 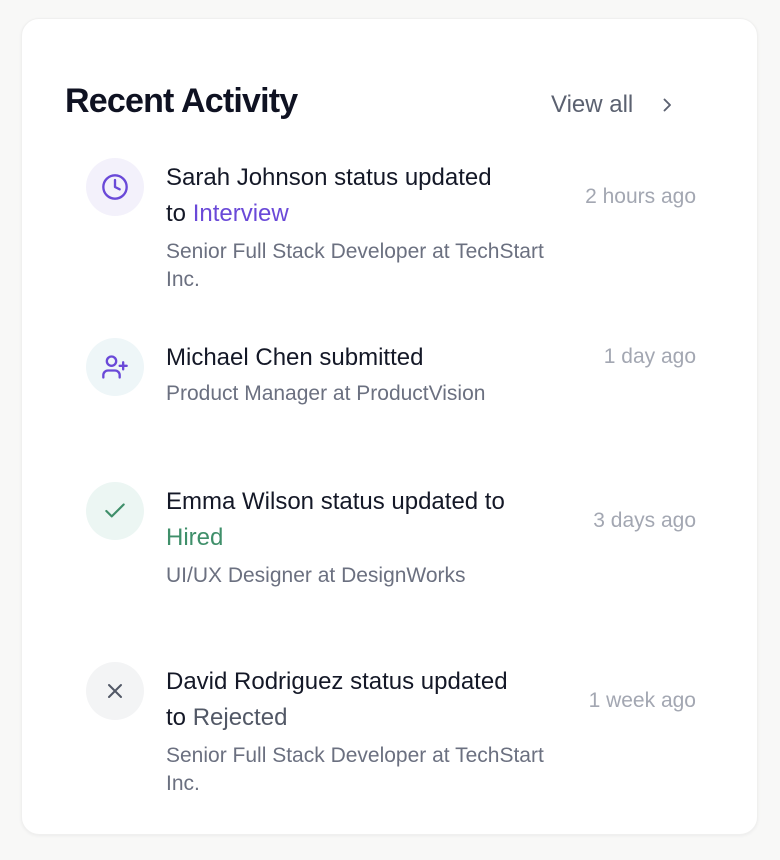 What do you see at coordinates (335, 501) in the screenshot?
I see `activity-text: Emma Wilson status updated to` at bounding box center [335, 501].